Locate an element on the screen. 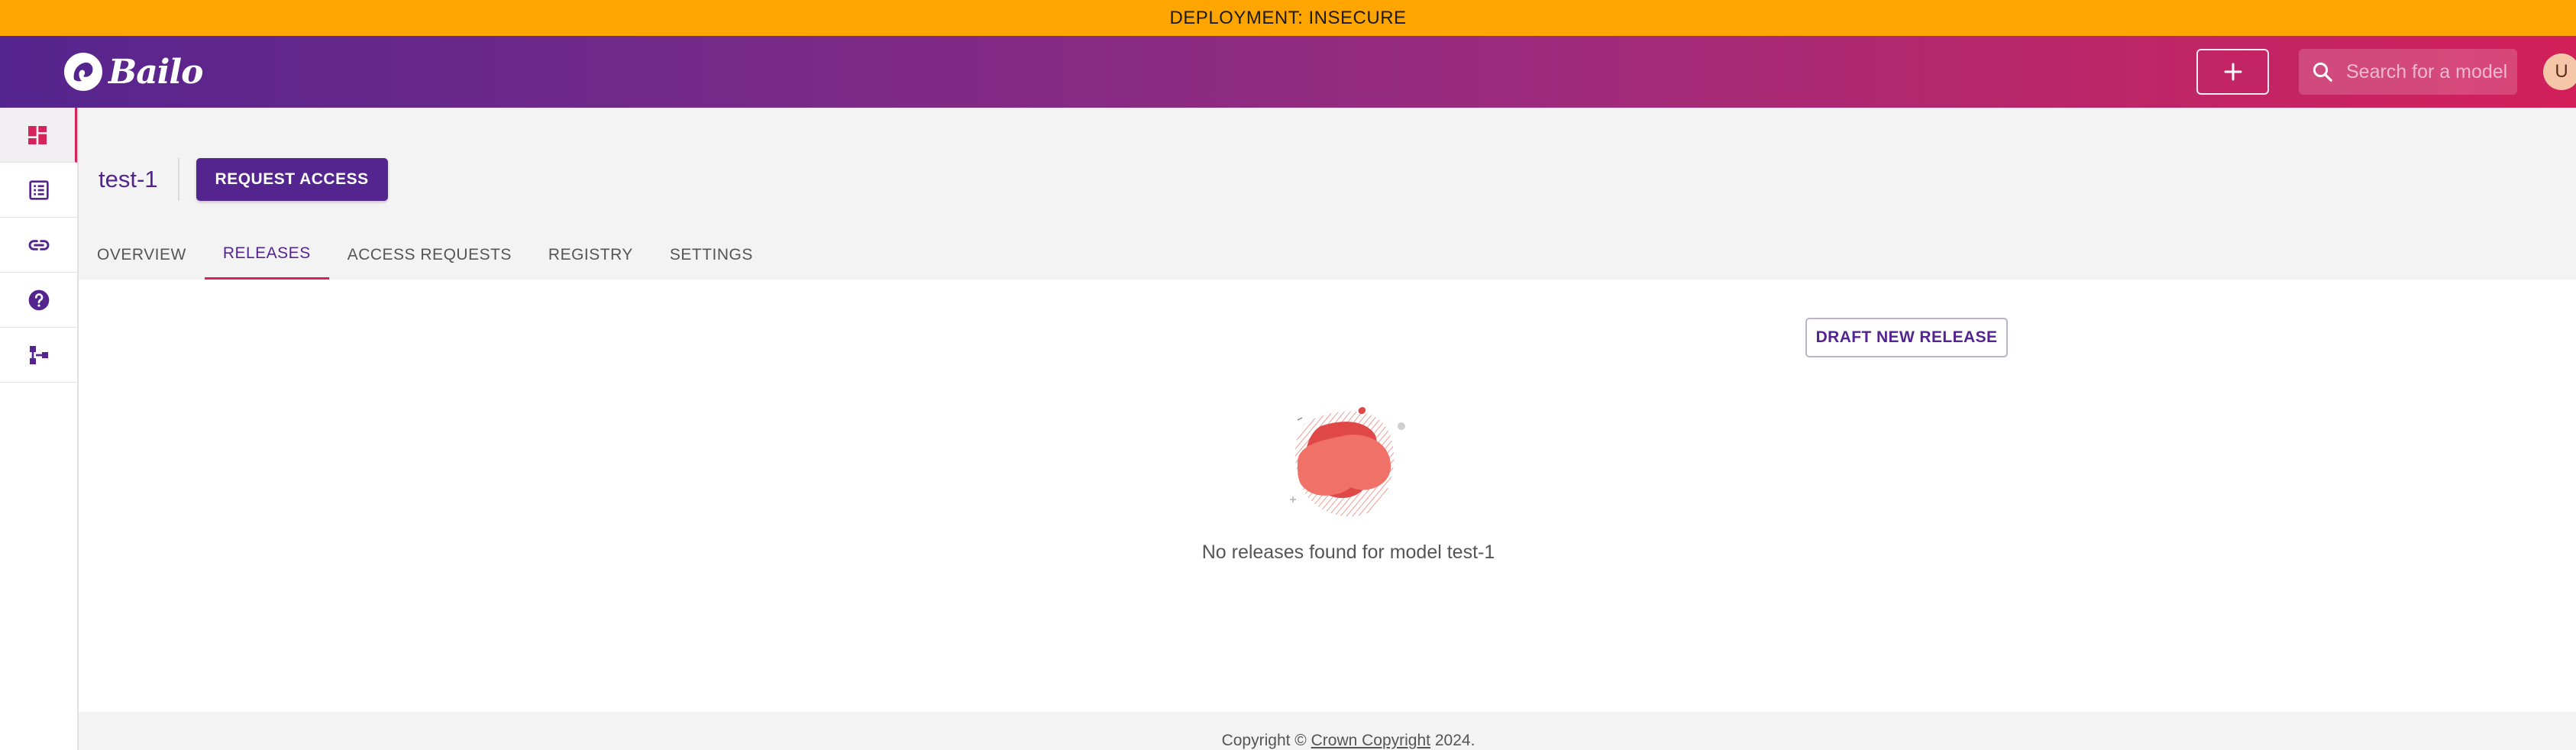 Image resolution: width=2576 pixels, height=750 pixels. header-divider is located at coordinates (178, 179).